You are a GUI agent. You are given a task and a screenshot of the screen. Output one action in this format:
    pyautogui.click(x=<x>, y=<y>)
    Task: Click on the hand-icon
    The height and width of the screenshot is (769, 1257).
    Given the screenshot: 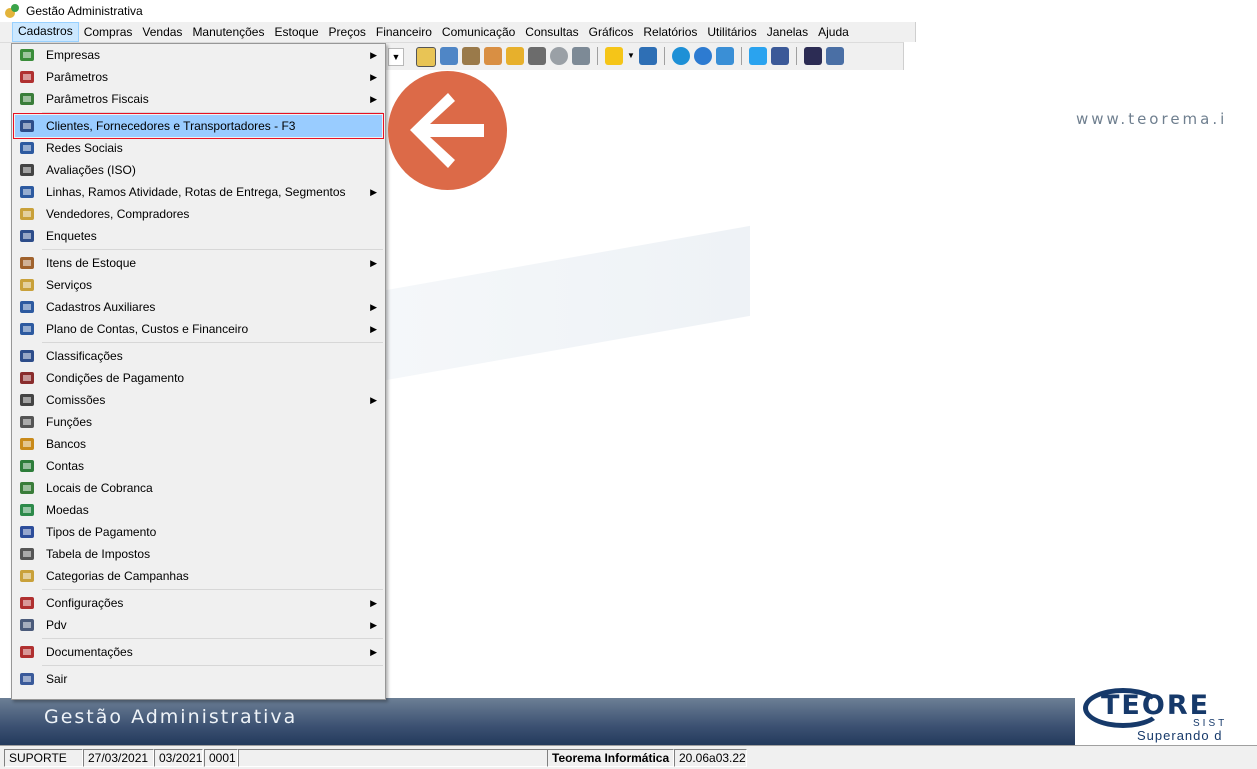 What is the action you would take?
    pyautogui.click(x=27, y=285)
    